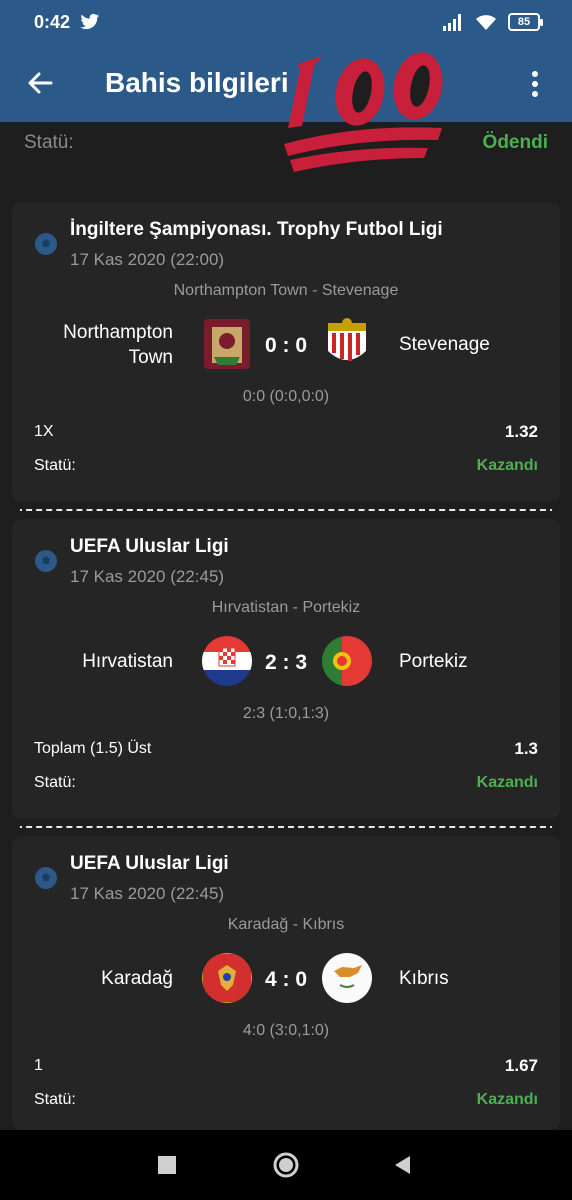 This screenshot has width=572, height=1200. What do you see at coordinates (286, 662) in the screenshot?
I see `score: 2 : 3` at bounding box center [286, 662].